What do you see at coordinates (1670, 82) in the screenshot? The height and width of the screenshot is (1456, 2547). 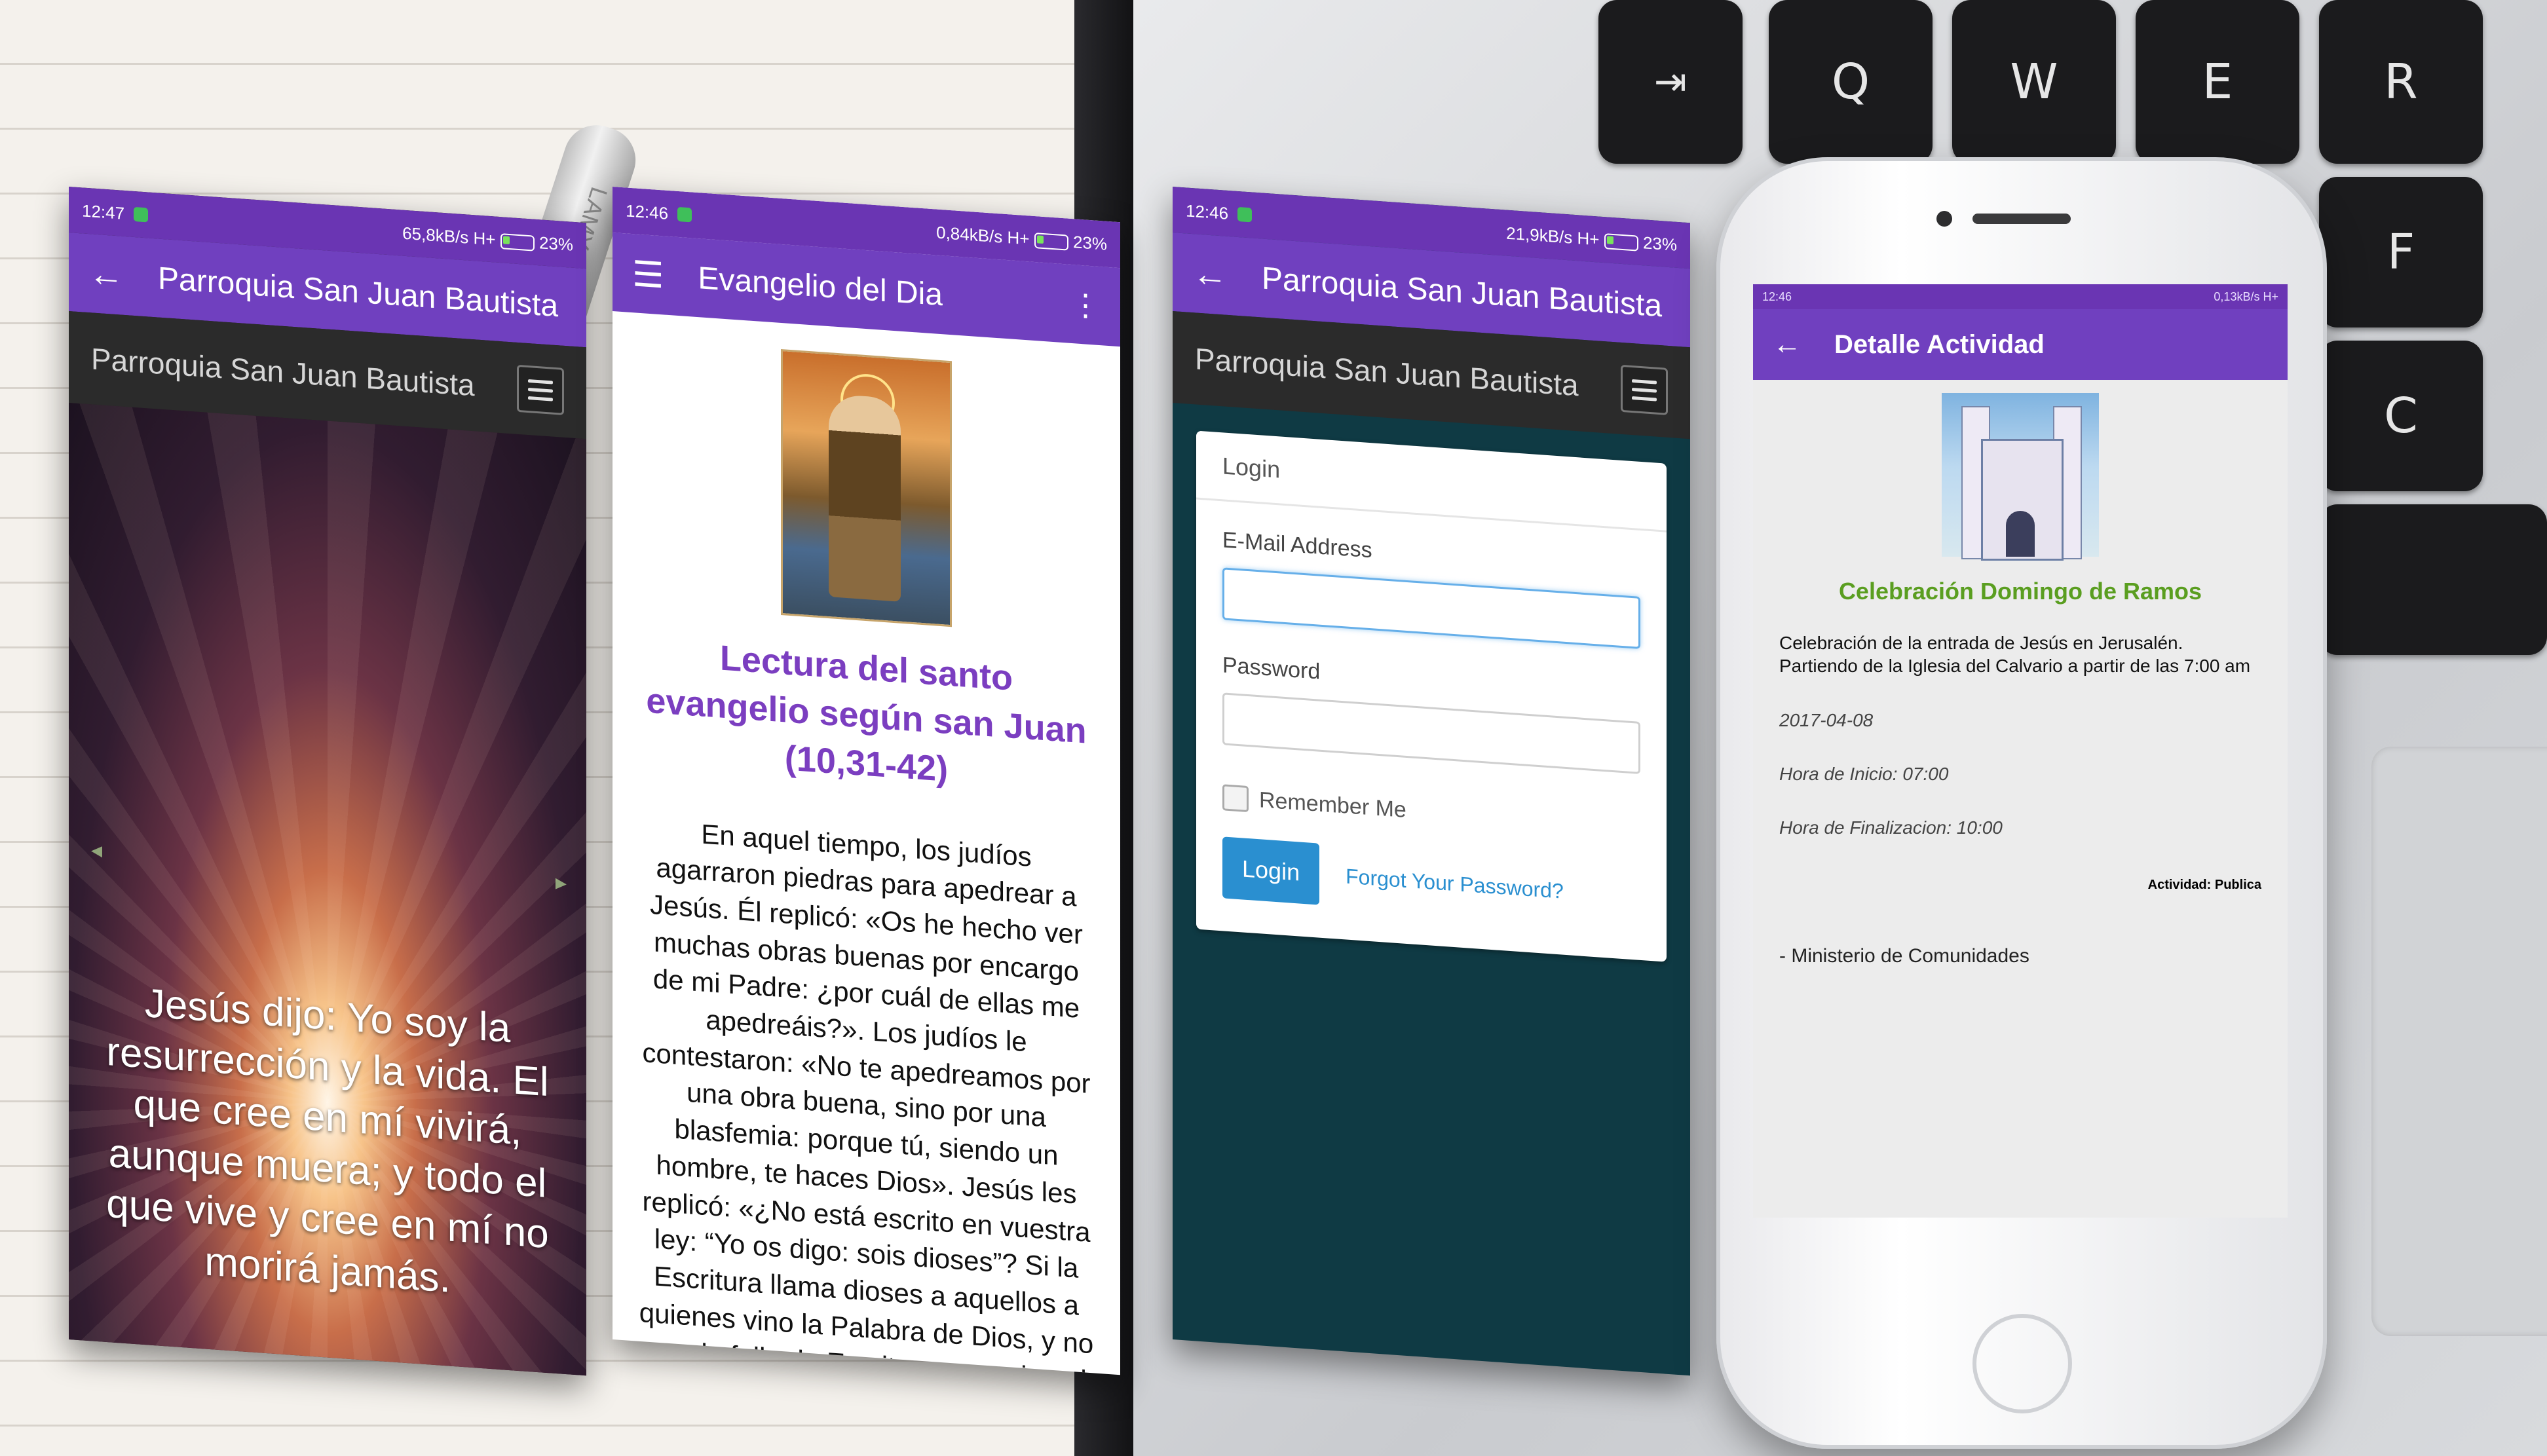 I see `tab-key: ⇥` at bounding box center [1670, 82].